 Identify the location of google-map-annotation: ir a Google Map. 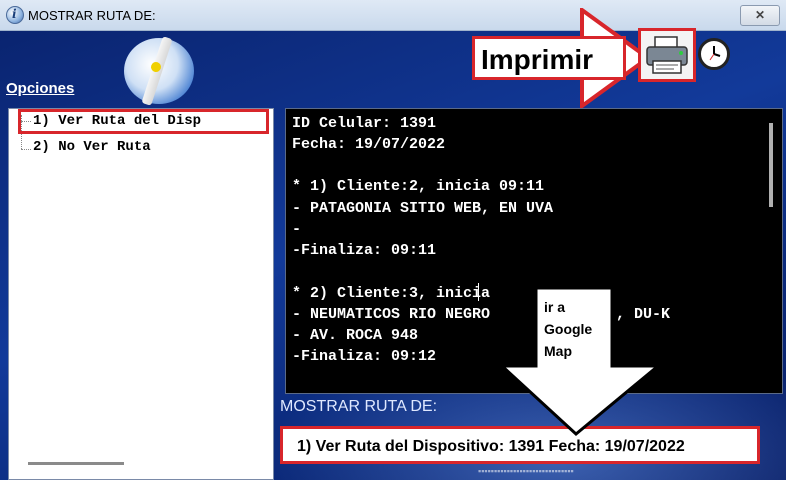
(568, 329).